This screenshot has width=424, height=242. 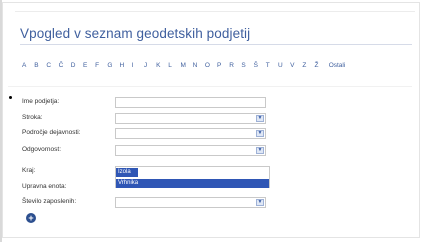 I want to click on page-title: Vpogled v seznam geodetskih podjetij, so click(x=135, y=33).